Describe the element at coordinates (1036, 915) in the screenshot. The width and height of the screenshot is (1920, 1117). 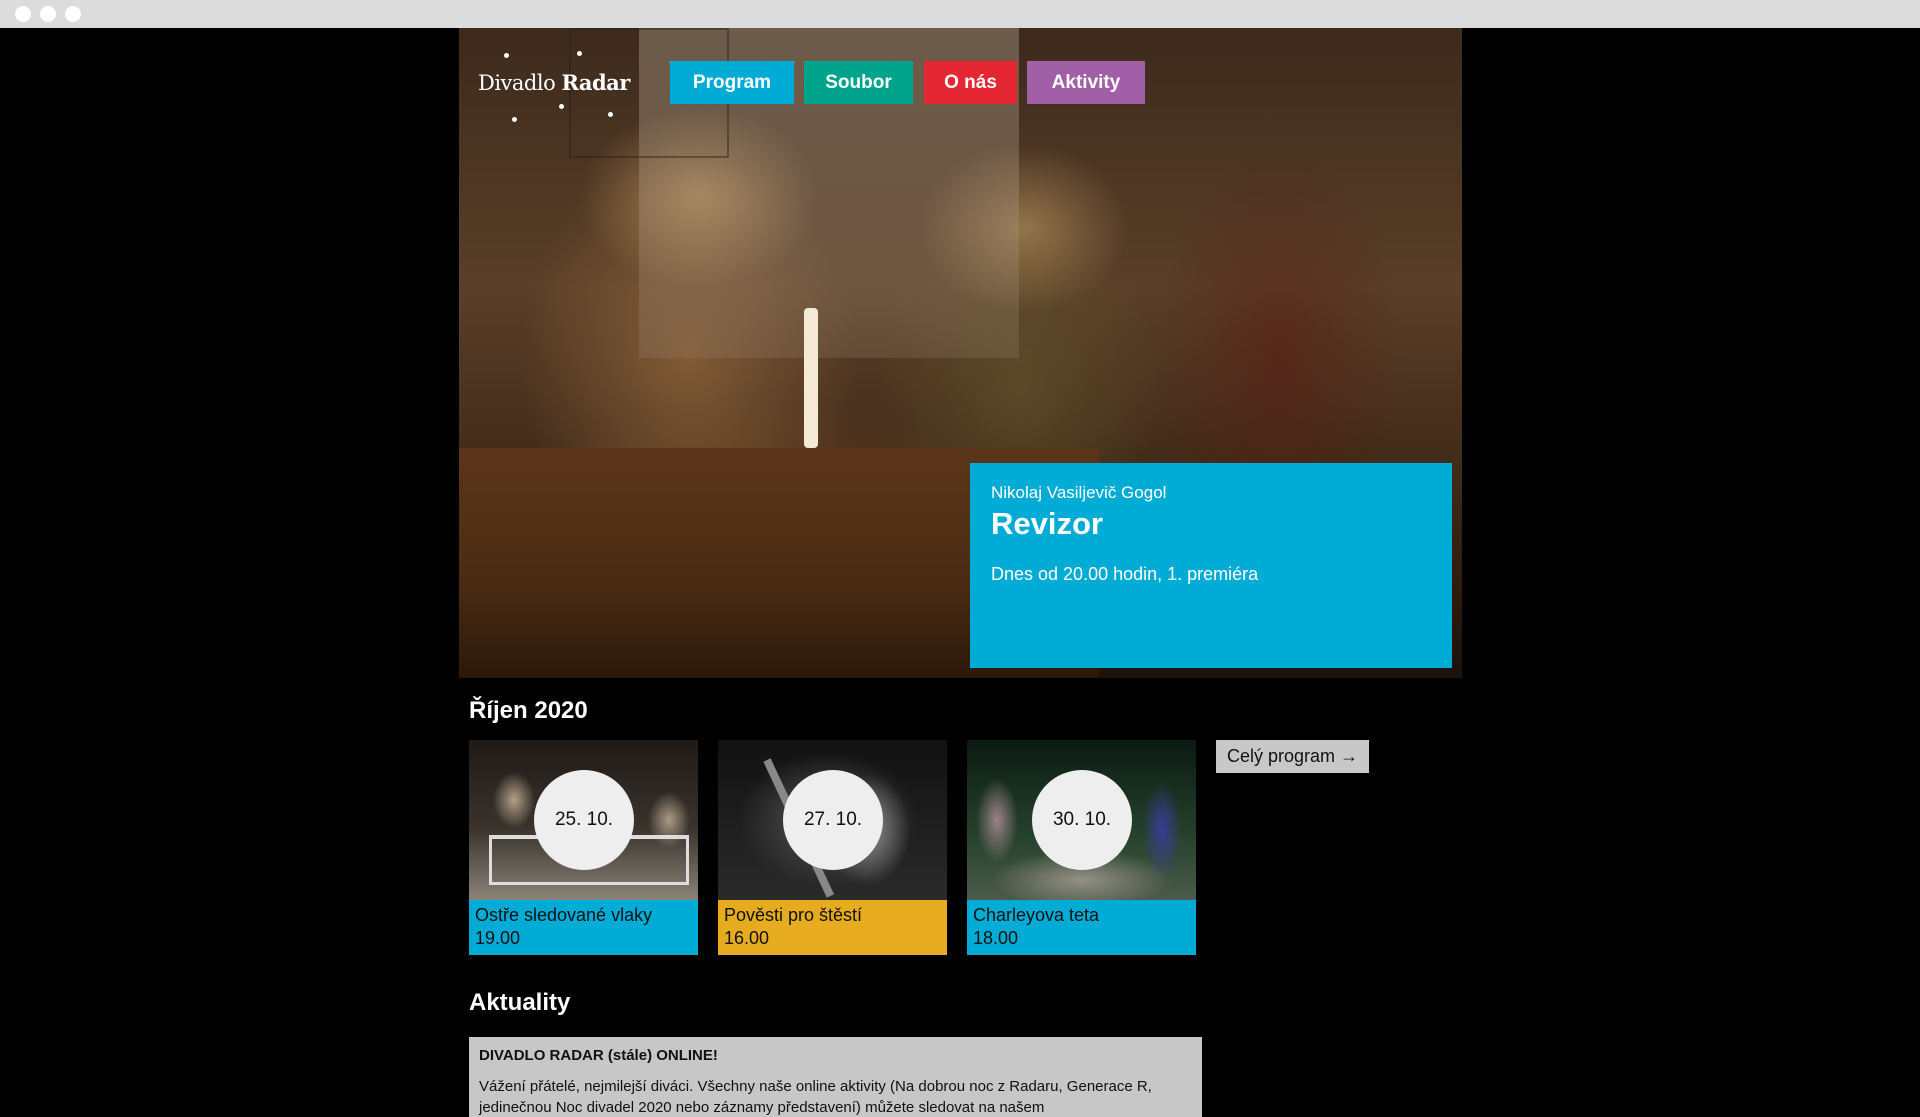
I see `program-card-title: Charleyova teta` at that location.